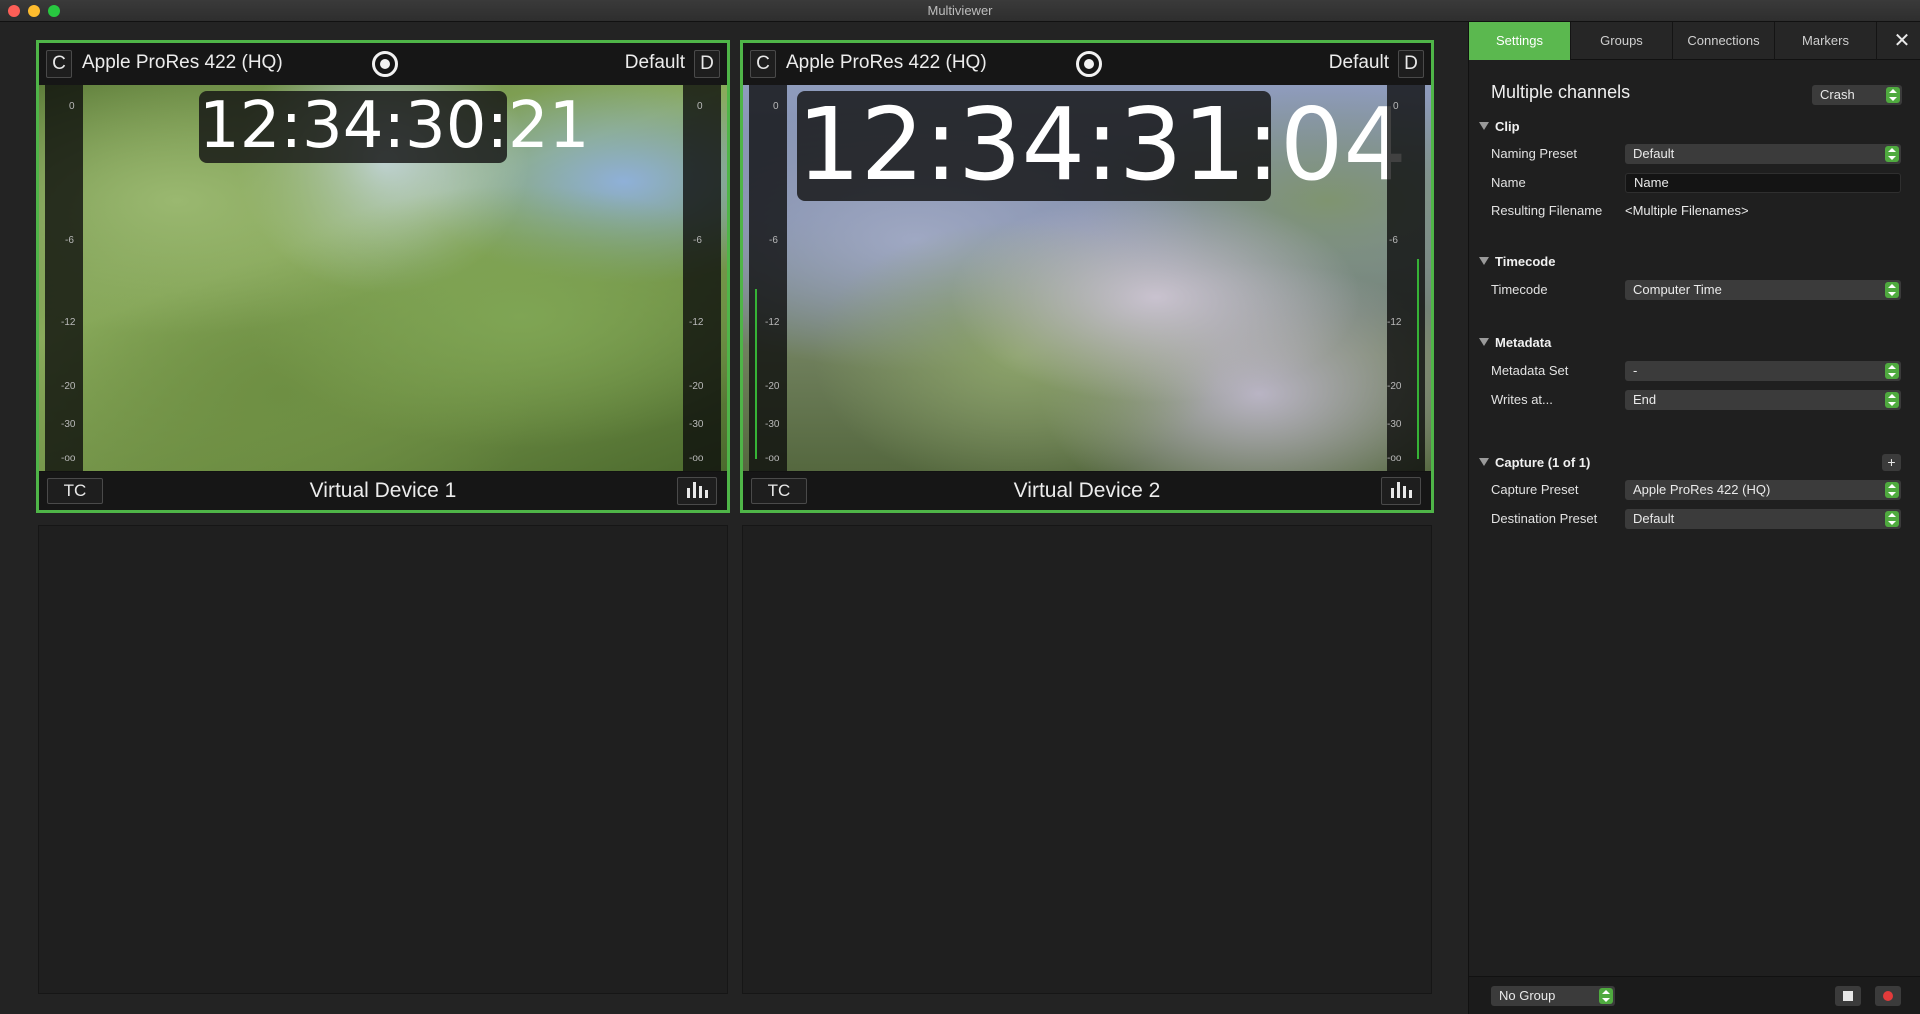  What do you see at coordinates (1520, 41) in the screenshot?
I see `tab-settings: Settings` at bounding box center [1520, 41].